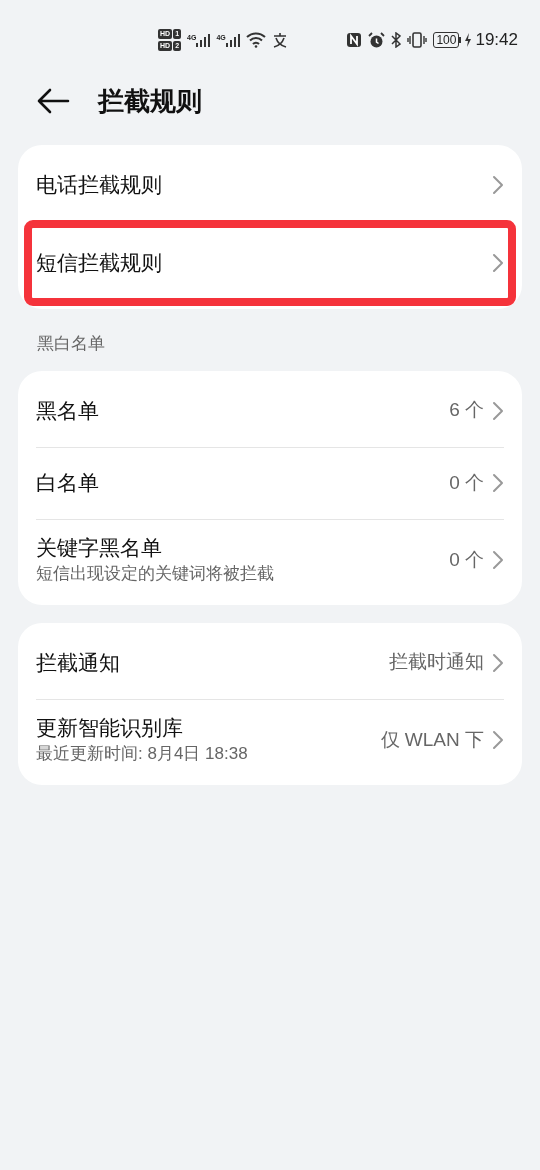  I want to click on charging-icon, so click(468, 40).